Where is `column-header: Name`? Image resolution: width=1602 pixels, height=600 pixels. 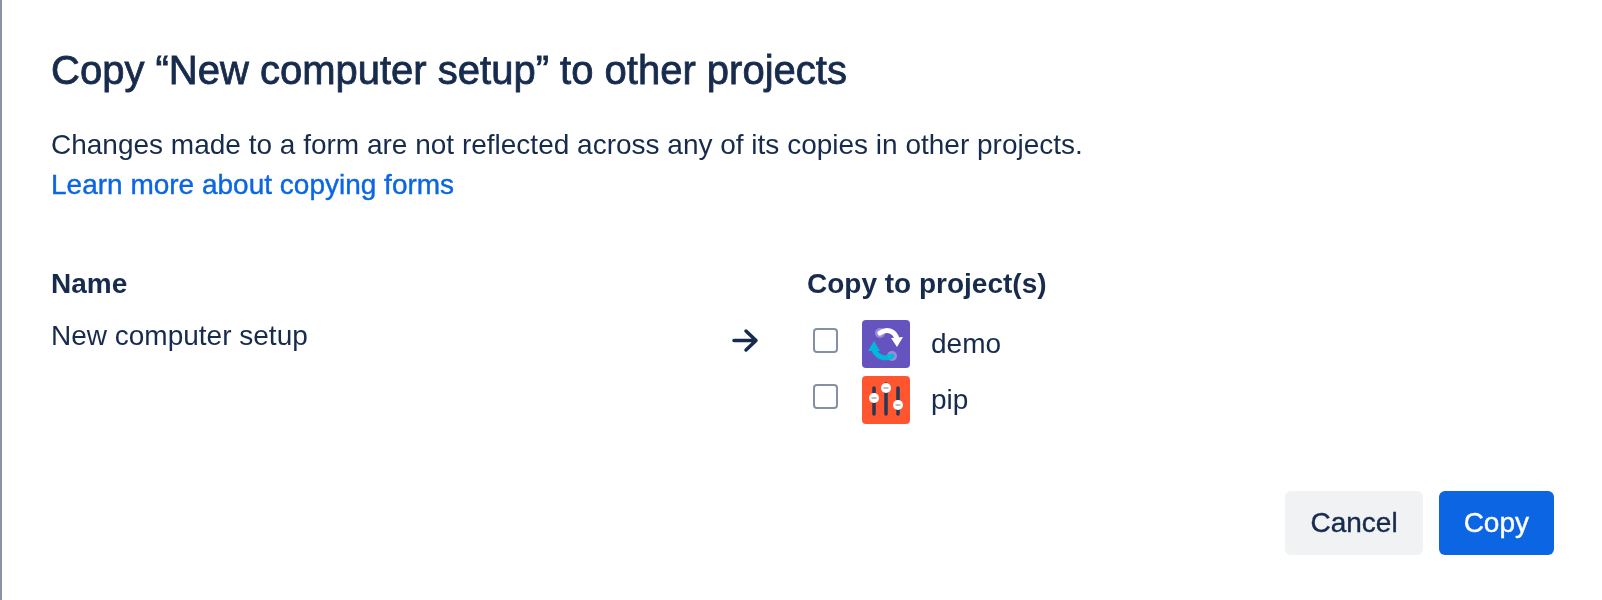 column-header: Name is located at coordinates (89, 284).